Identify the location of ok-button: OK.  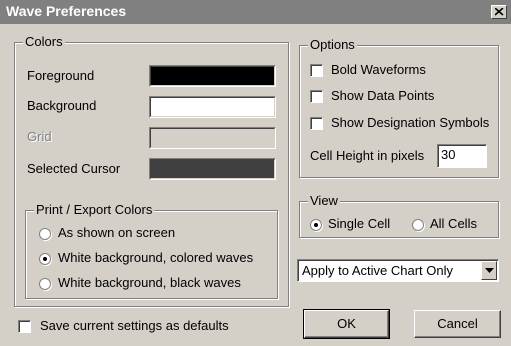
(346, 324).